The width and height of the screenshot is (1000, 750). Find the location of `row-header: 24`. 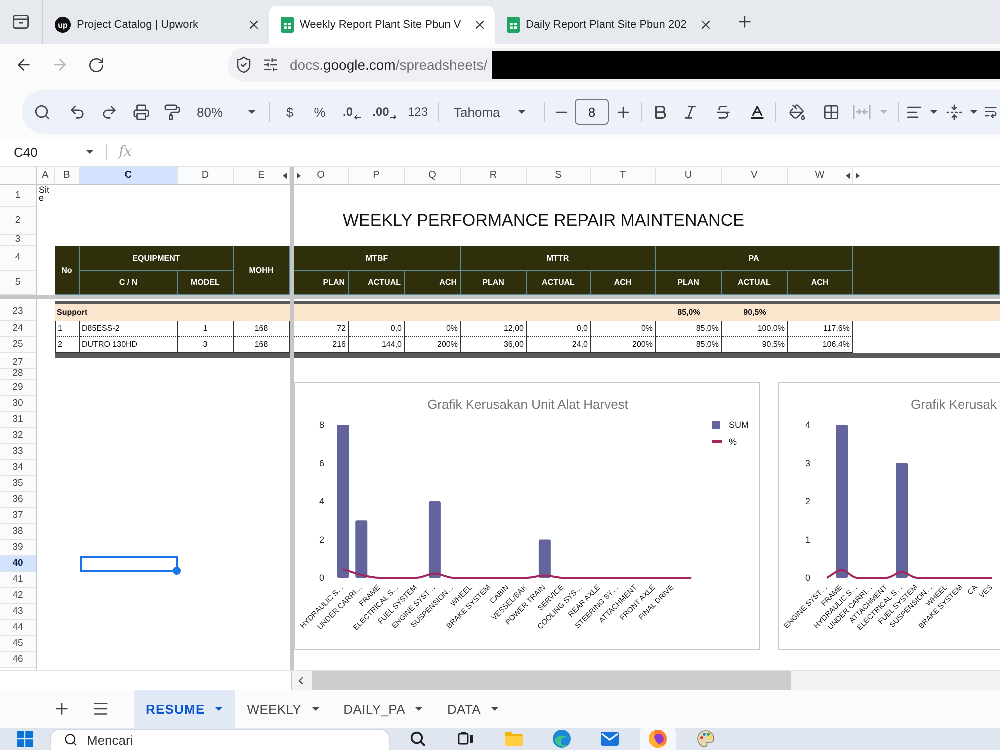

row-header: 24 is located at coordinates (18, 329).